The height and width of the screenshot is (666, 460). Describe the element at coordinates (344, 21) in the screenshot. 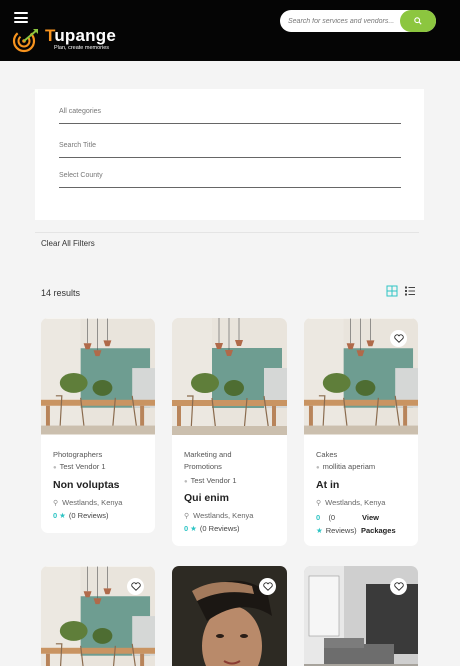

I see `search-input` at that location.